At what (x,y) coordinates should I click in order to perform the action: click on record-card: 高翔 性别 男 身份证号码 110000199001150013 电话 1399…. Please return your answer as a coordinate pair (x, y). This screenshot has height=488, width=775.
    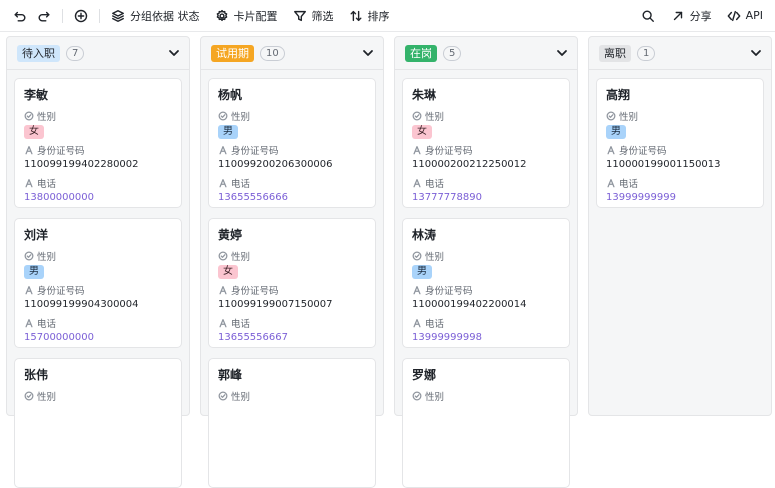
    Looking at the image, I should click on (680, 143).